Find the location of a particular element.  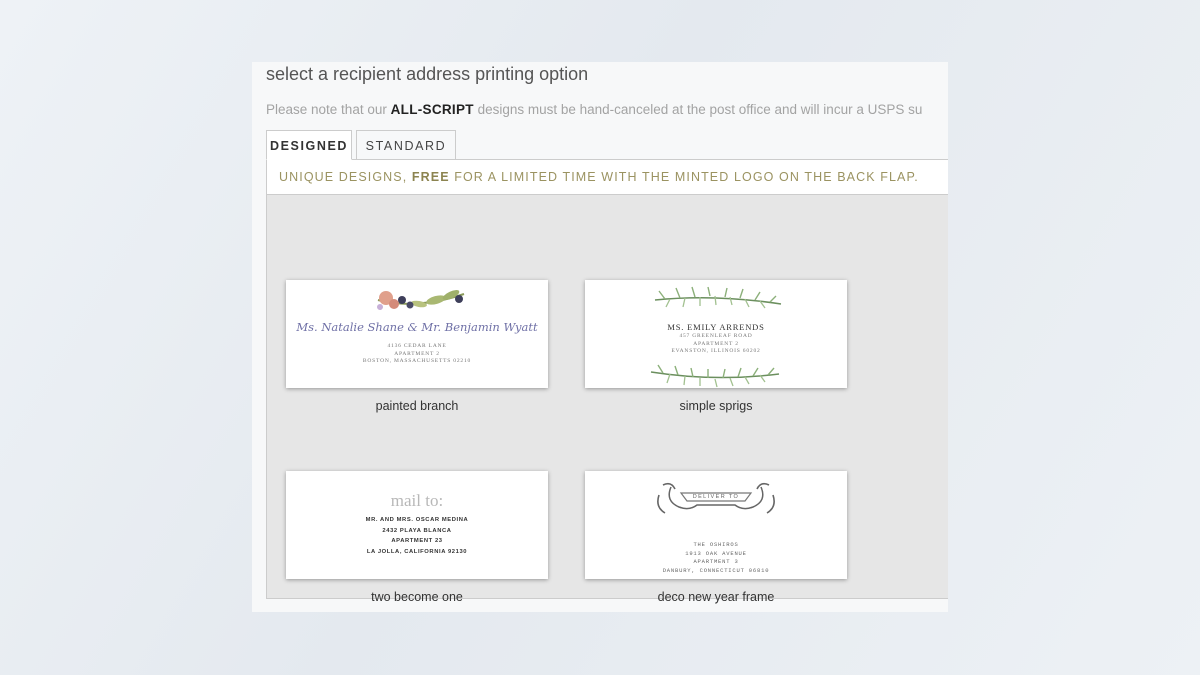

script-recipient-name: Ms. Natalie Shane & Mr. Benjamin Wyatt is located at coordinates (417, 327).